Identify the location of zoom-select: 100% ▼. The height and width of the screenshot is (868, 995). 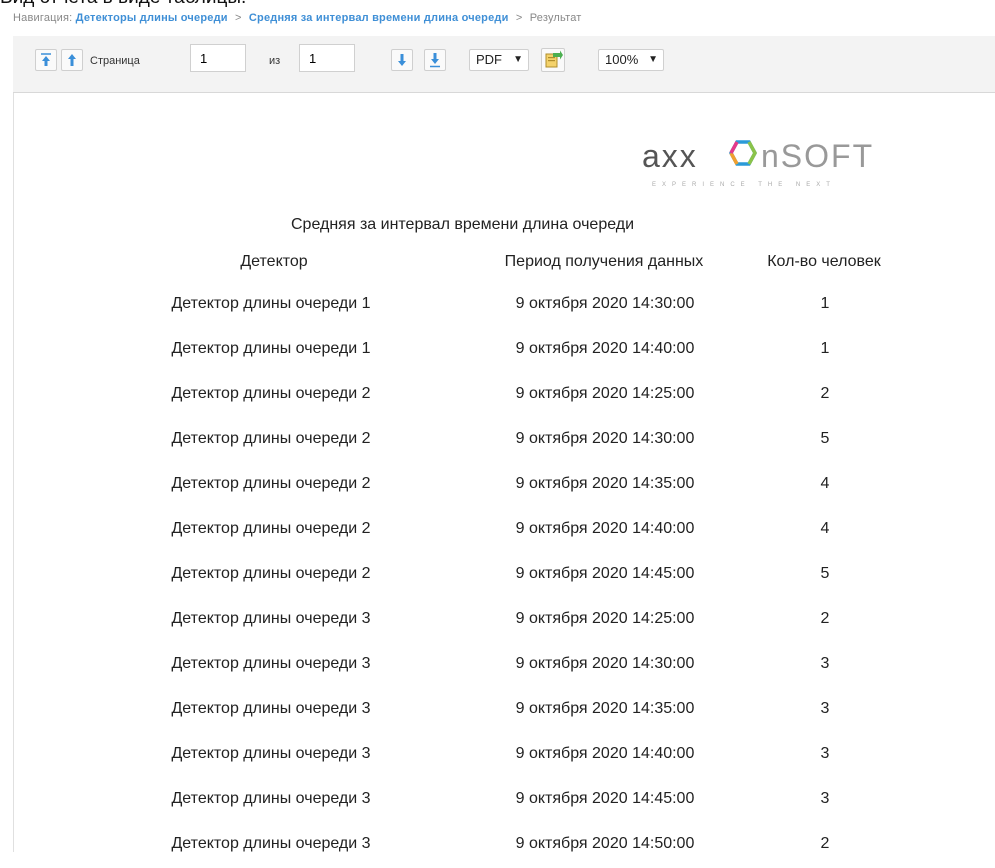
(631, 60).